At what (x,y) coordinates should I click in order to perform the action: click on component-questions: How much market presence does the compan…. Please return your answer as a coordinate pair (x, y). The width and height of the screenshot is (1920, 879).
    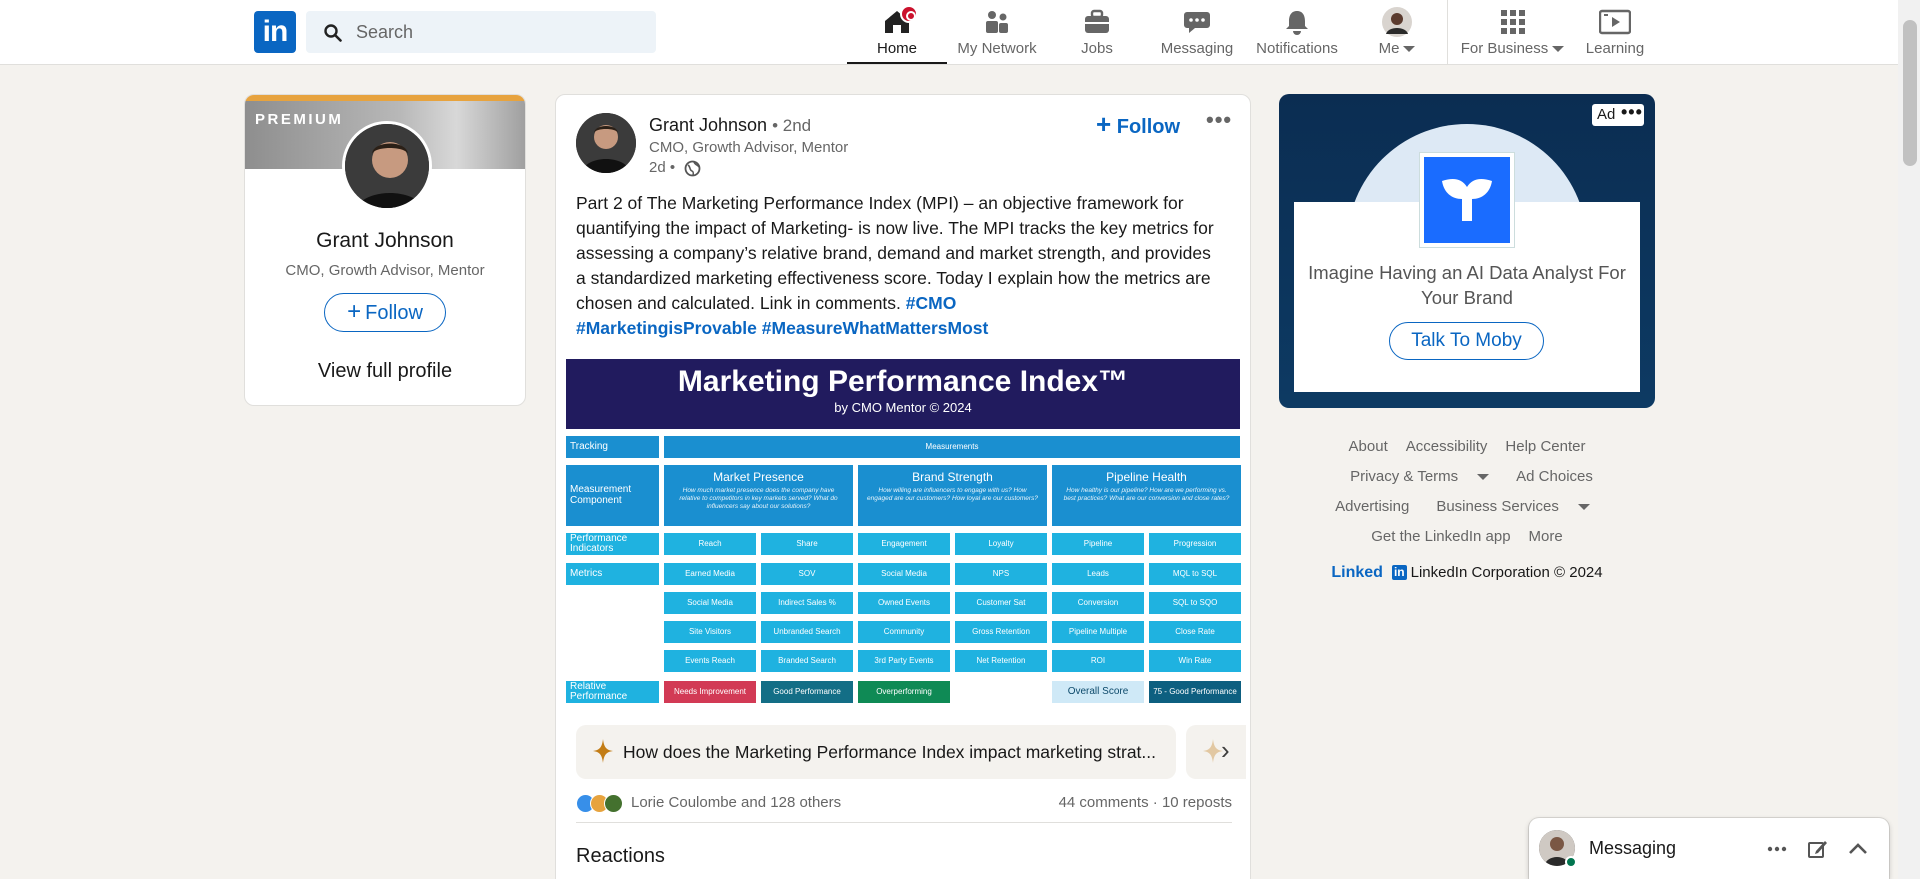
    Looking at the image, I should click on (758, 498).